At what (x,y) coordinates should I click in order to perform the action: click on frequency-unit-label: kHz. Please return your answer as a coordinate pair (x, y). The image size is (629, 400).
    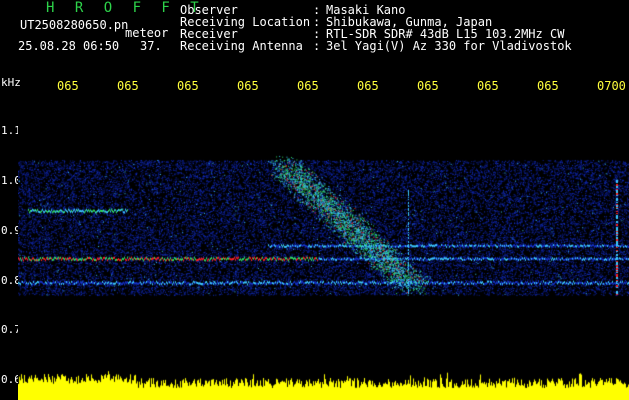
    Looking at the image, I should click on (11, 82).